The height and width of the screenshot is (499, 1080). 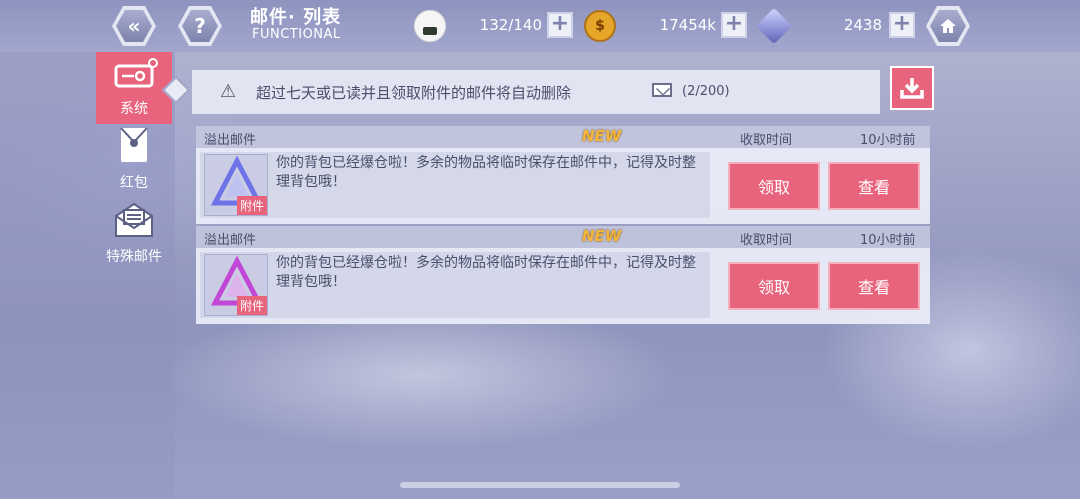 I want to click on sidebar-item-system: 系统, so click(x=134, y=88).